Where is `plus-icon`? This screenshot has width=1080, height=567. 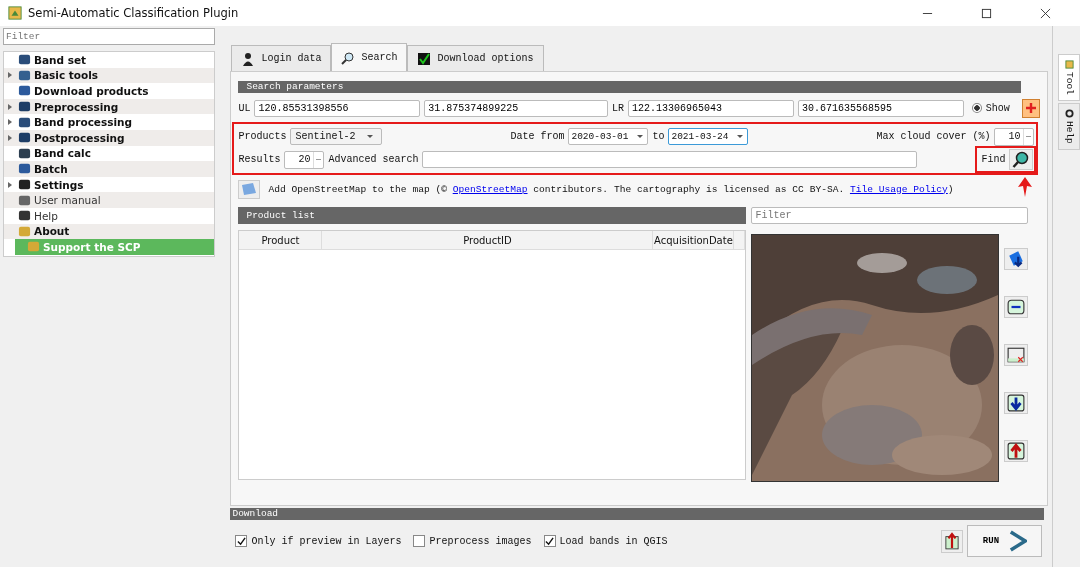
plus-icon is located at coordinates (1031, 108).